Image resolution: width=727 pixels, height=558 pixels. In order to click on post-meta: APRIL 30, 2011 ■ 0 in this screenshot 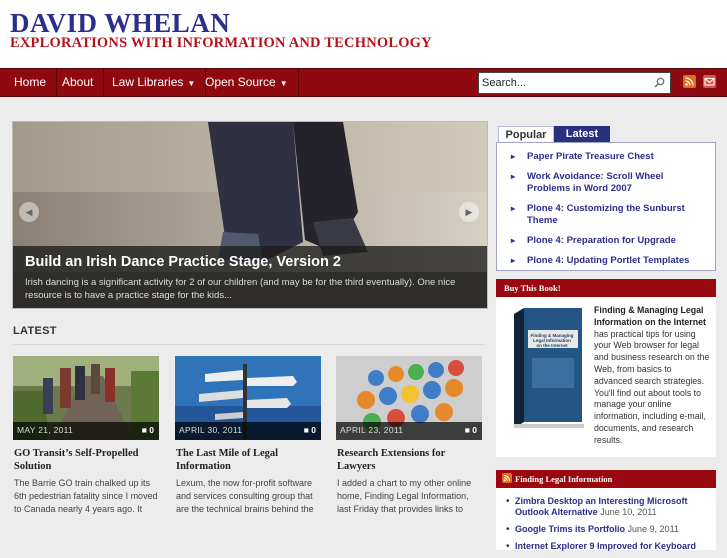, I will do `click(248, 431)`.